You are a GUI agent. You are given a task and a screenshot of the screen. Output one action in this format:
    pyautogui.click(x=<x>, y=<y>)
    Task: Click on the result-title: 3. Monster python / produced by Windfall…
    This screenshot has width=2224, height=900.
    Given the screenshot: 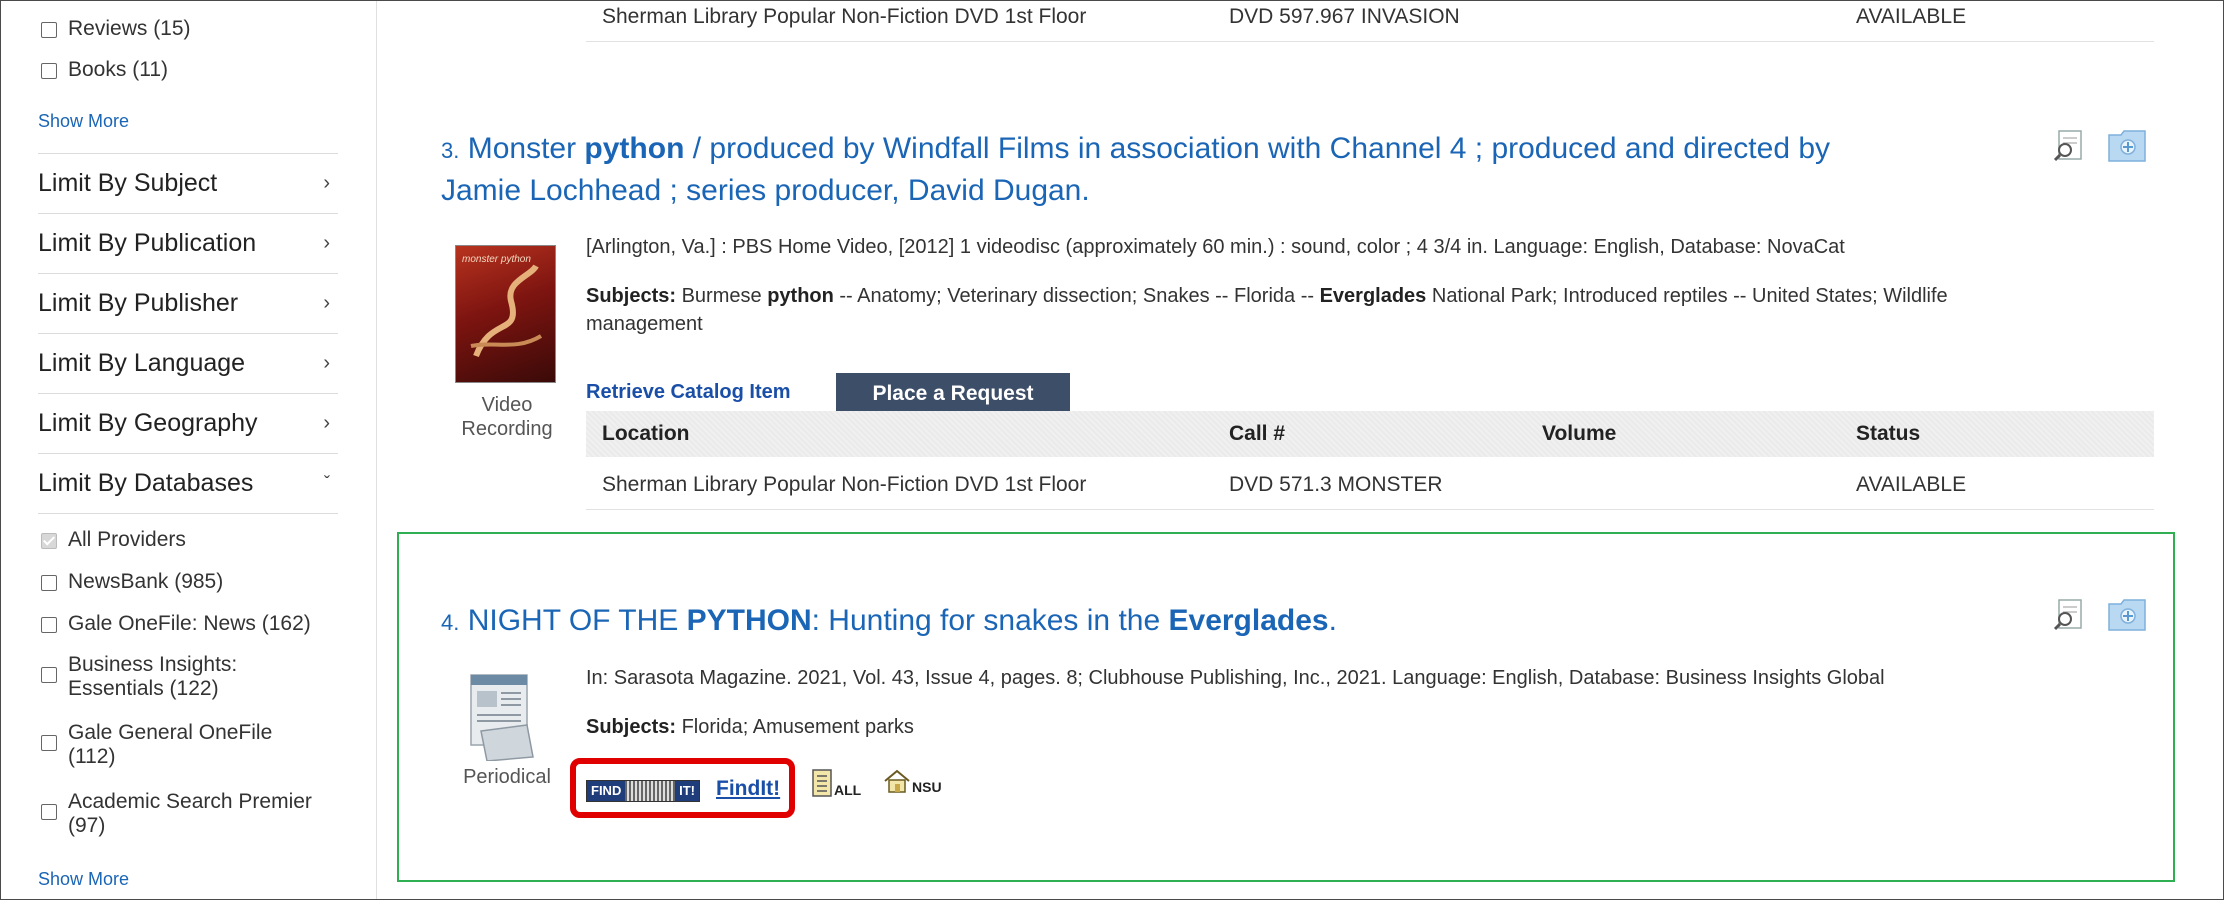 What is the action you would take?
    pyautogui.click(x=1231, y=170)
    